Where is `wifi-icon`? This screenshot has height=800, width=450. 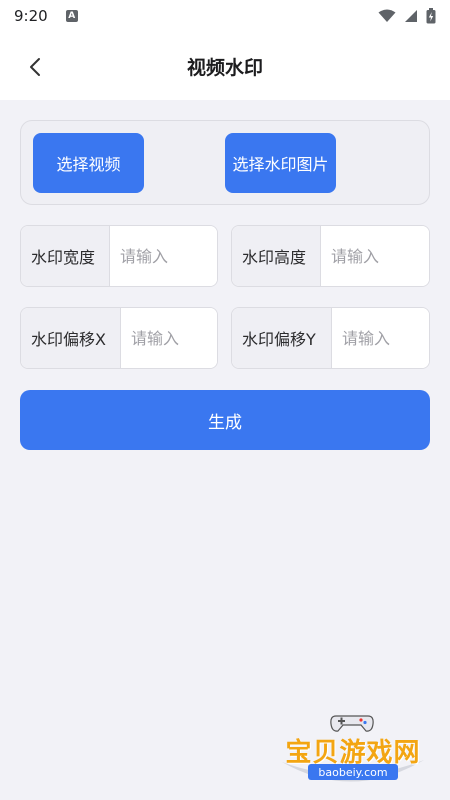 wifi-icon is located at coordinates (387, 15).